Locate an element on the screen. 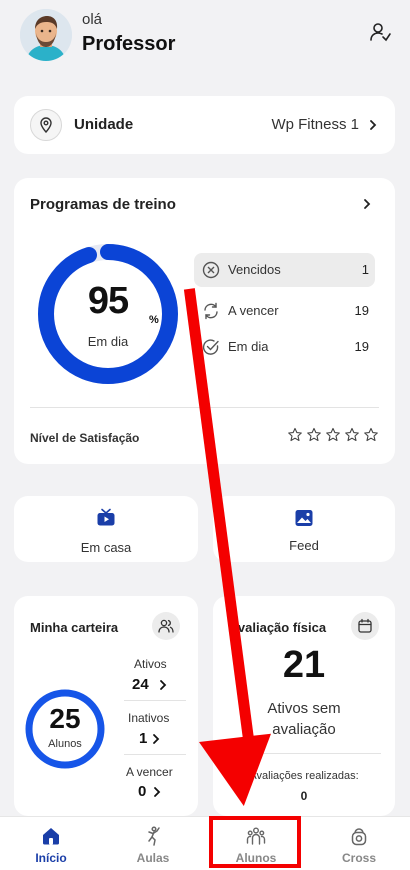 This screenshot has height=870, width=410. nav-label: Aulas is located at coordinates (153, 858).